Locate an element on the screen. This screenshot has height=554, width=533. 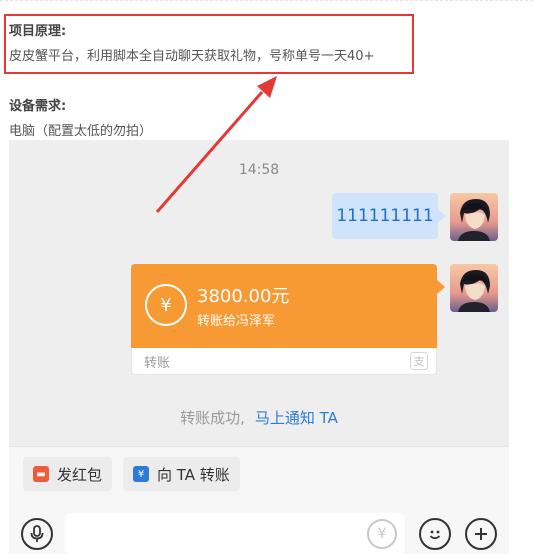
transfer-amount: 3800.00元 is located at coordinates (243, 296).